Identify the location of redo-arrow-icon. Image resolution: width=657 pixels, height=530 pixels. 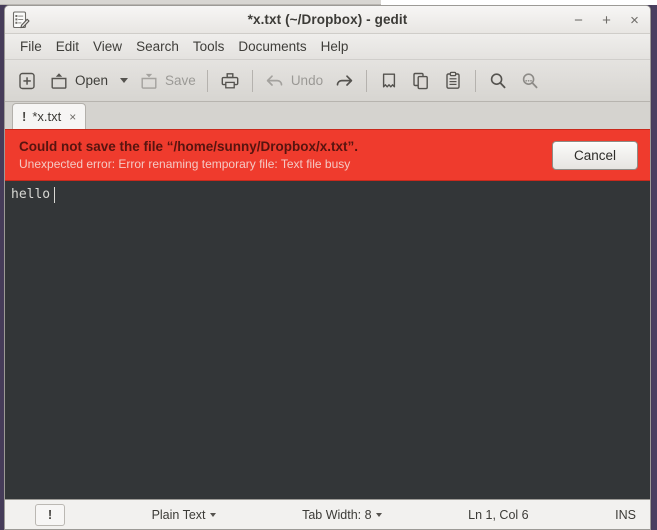
(344, 81).